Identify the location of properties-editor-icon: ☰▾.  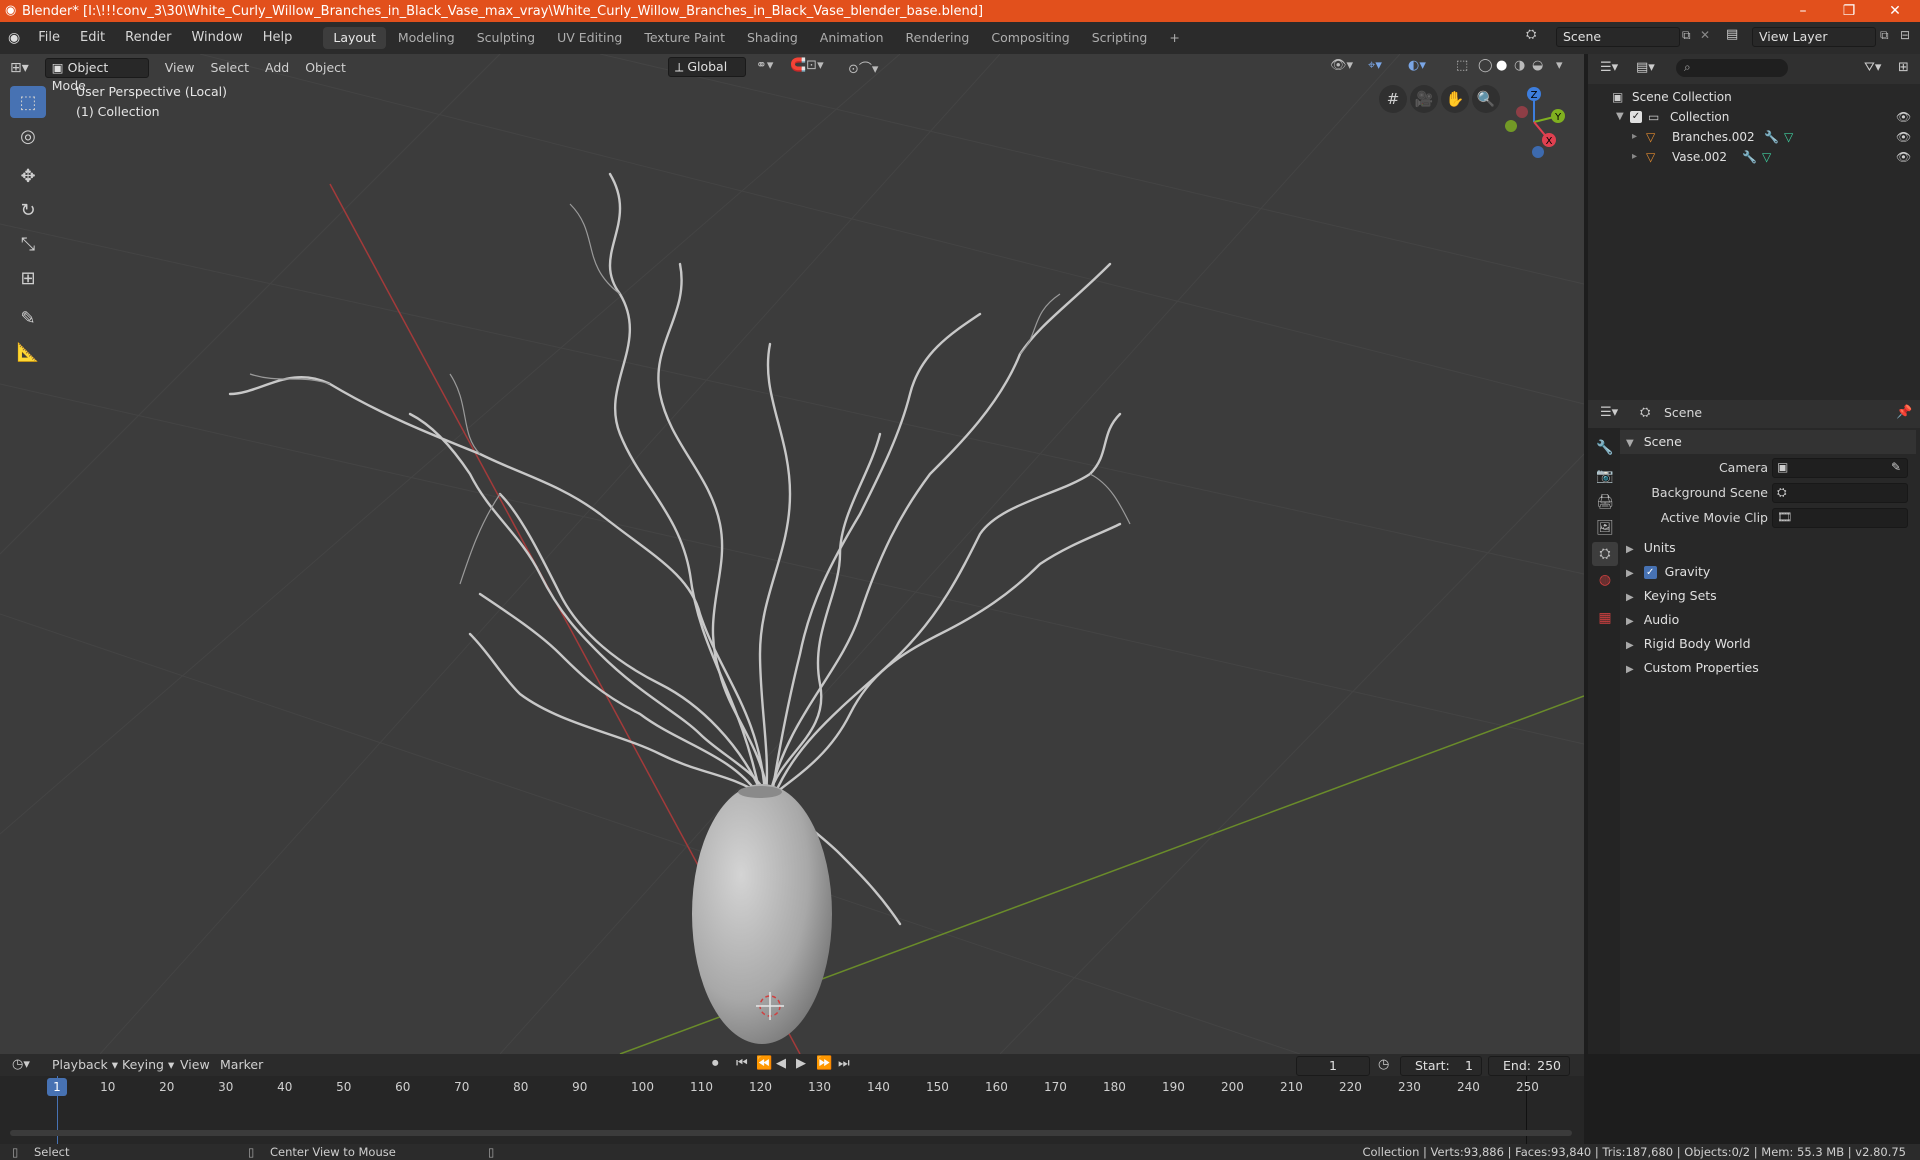
(1609, 412).